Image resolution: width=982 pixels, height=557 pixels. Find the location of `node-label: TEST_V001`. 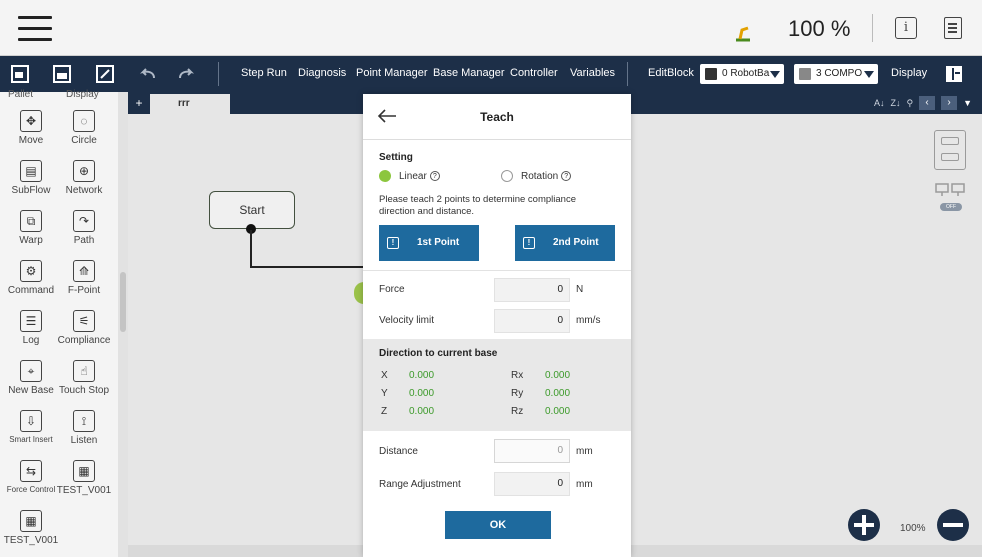

node-label: TEST_V001 is located at coordinates (31, 540).